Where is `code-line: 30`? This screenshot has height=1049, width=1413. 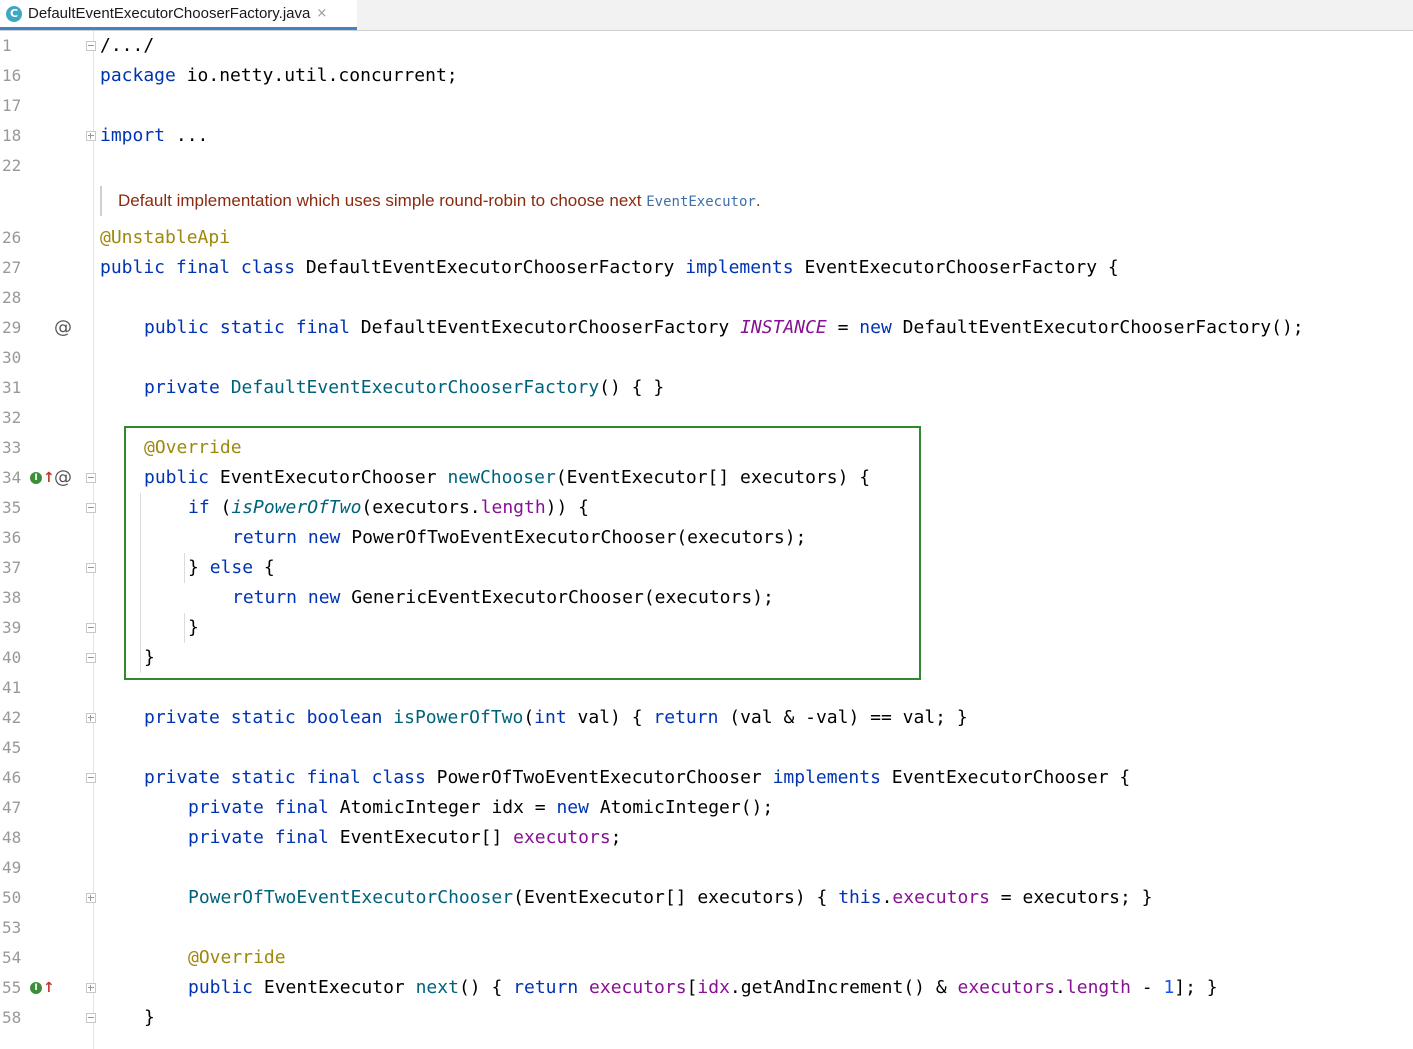
code-line: 30 is located at coordinates (706, 358).